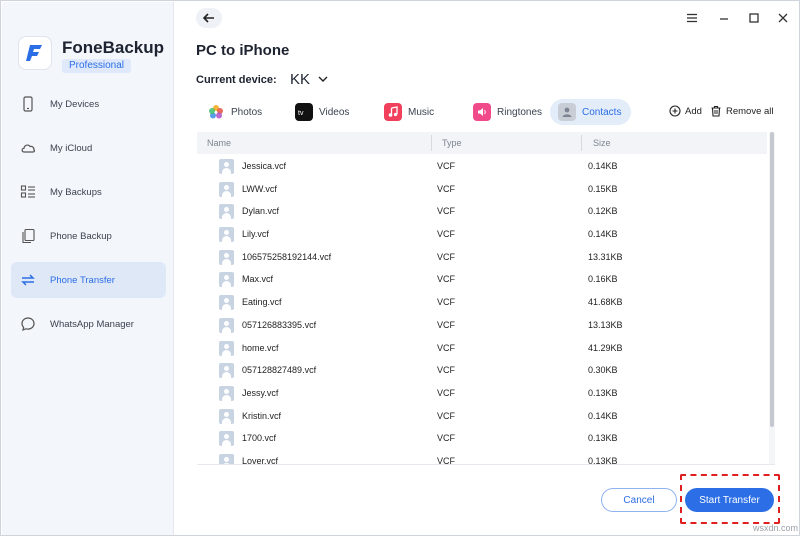 This screenshot has height=536, width=800. I want to click on column-header-size: Size, so click(602, 143).